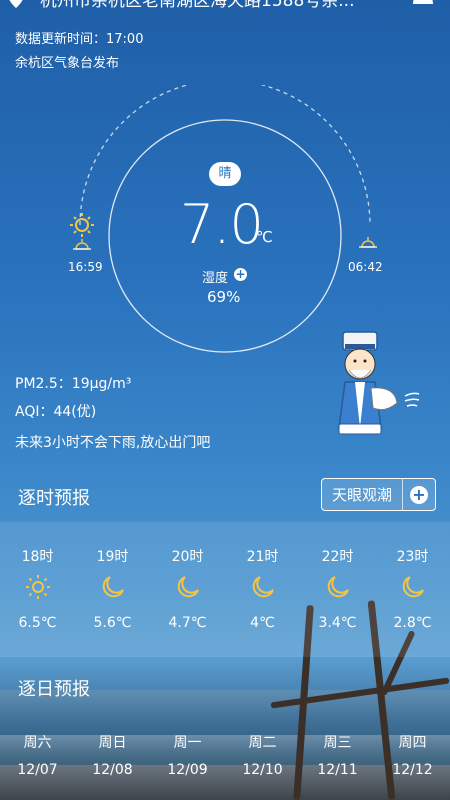 This screenshot has height=800, width=450. Describe the element at coordinates (112, 770) in the screenshot. I see `day-date: 12/08` at that location.